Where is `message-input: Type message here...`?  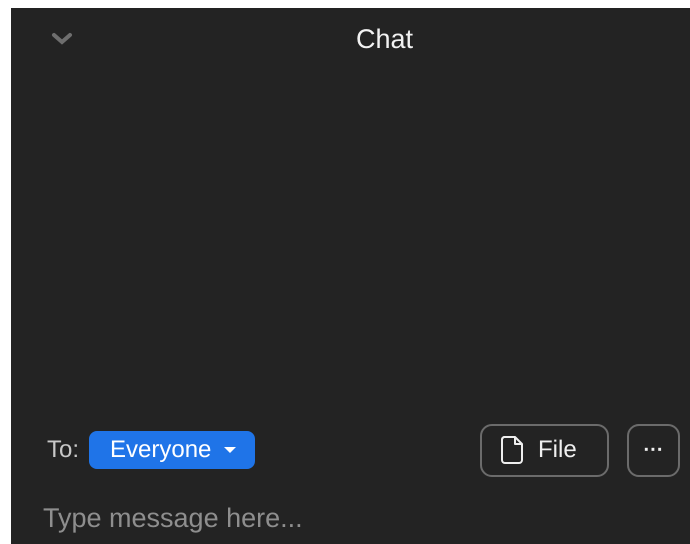
message-input: Type message here... is located at coordinates (343, 518).